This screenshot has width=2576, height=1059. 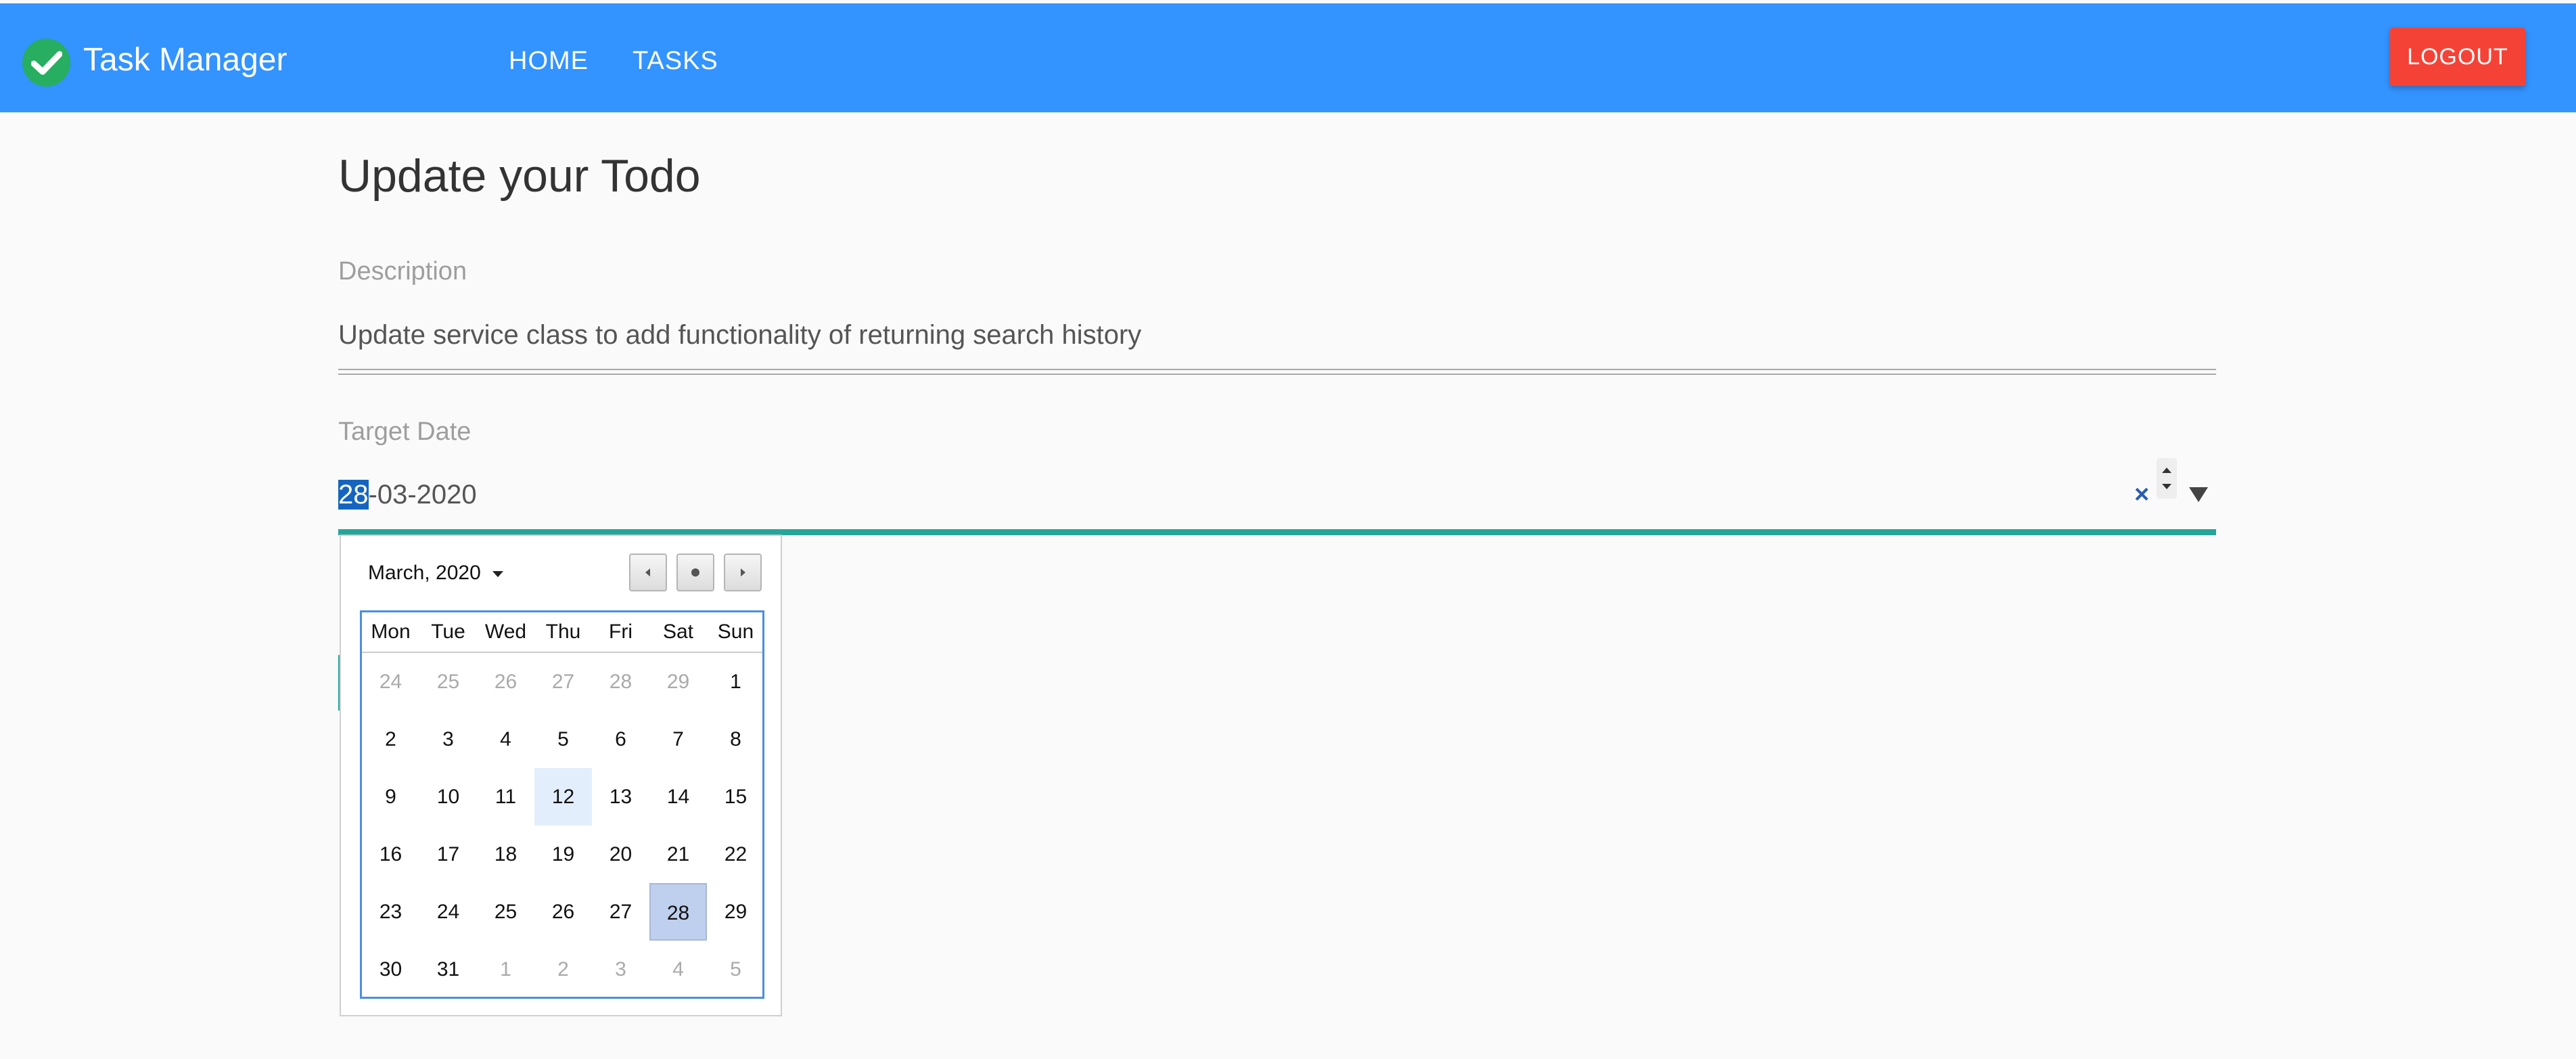 I want to click on weekday-tue: Tue, so click(x=448, y=632).